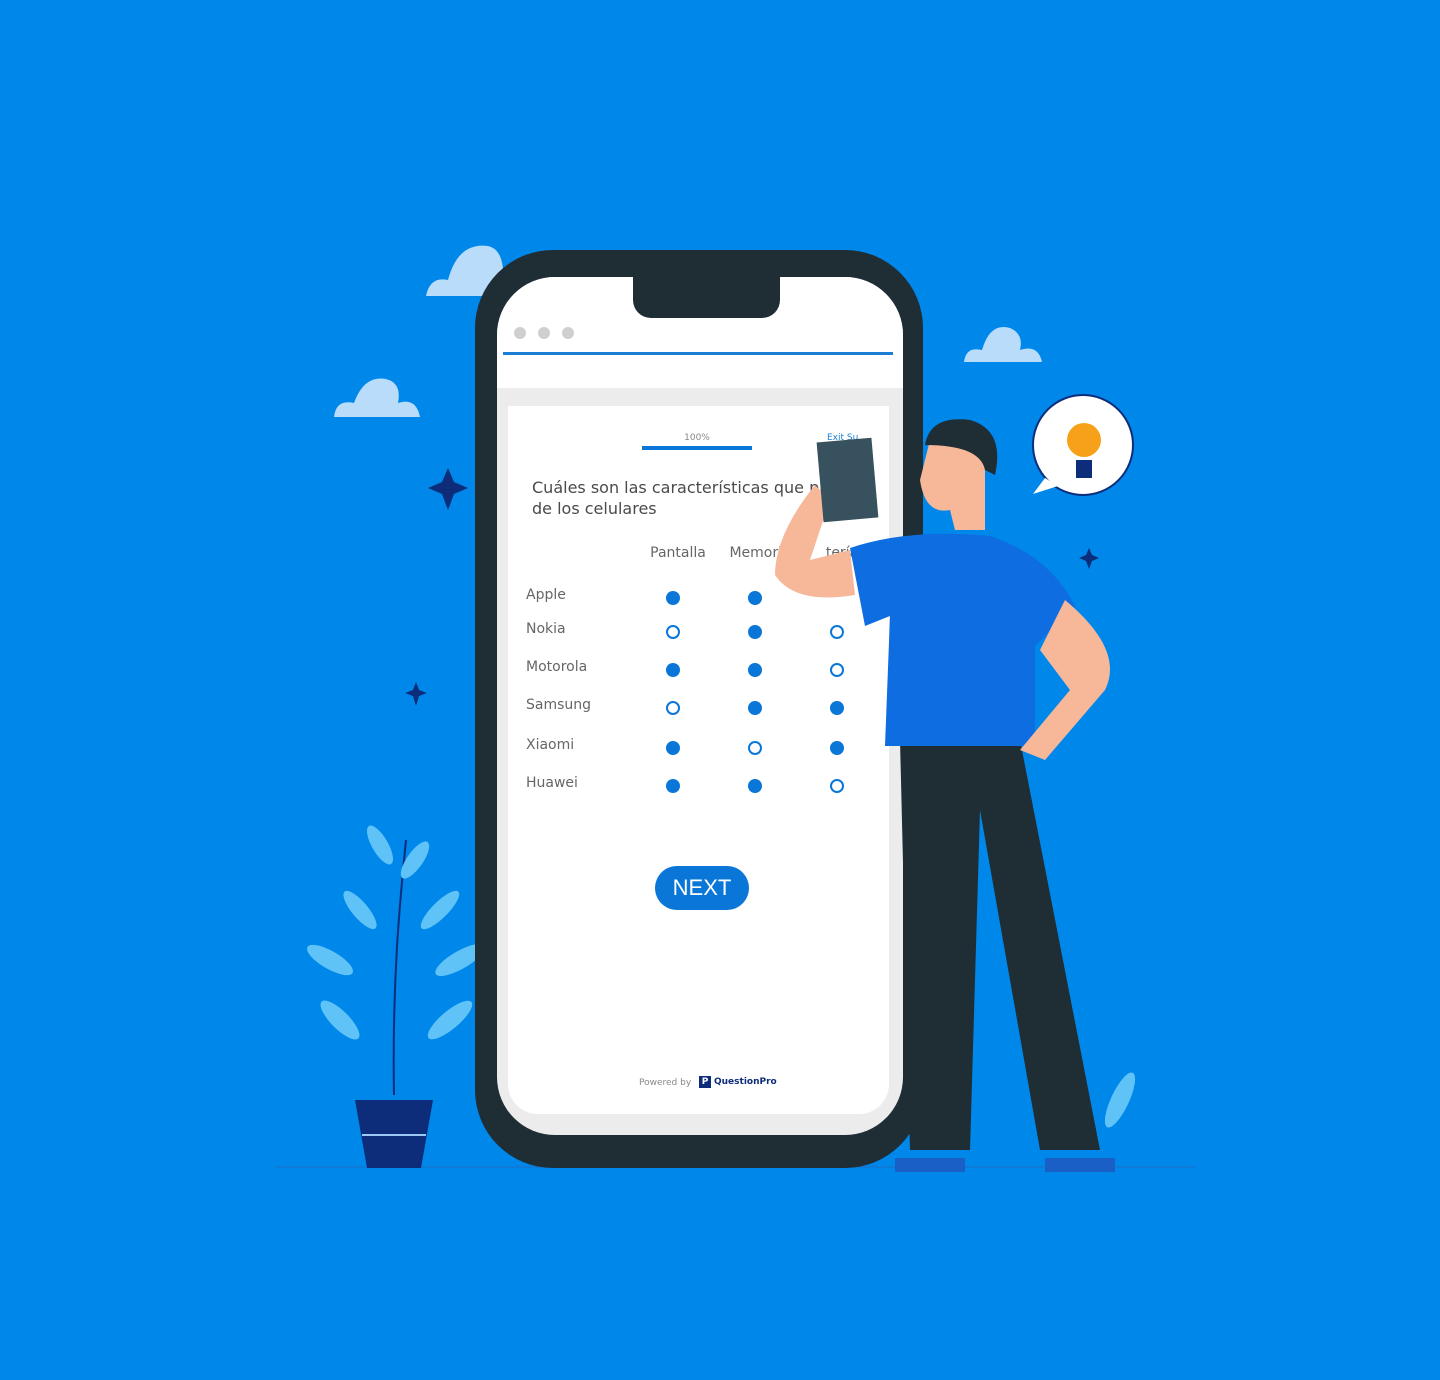 The height and width of the screenshot is (1380, 1440). Describe the element at coordinates (842, 438) in the screenshot. I see `exit-survey-link: Exit Su` at that location.